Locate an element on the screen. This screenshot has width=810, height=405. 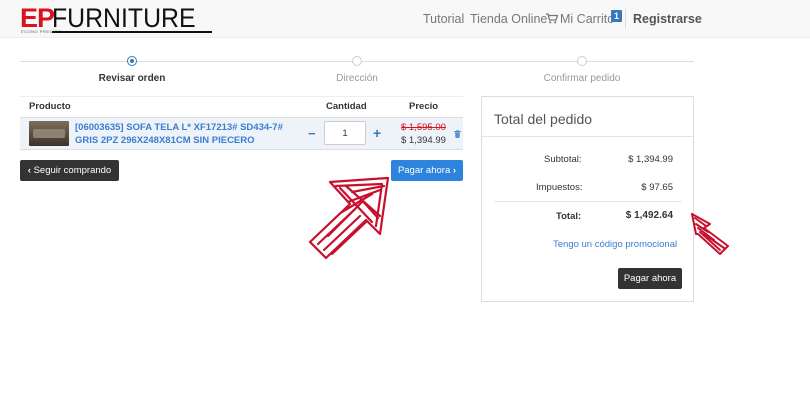
summary-total-divider is located at coordinates (588, 201).